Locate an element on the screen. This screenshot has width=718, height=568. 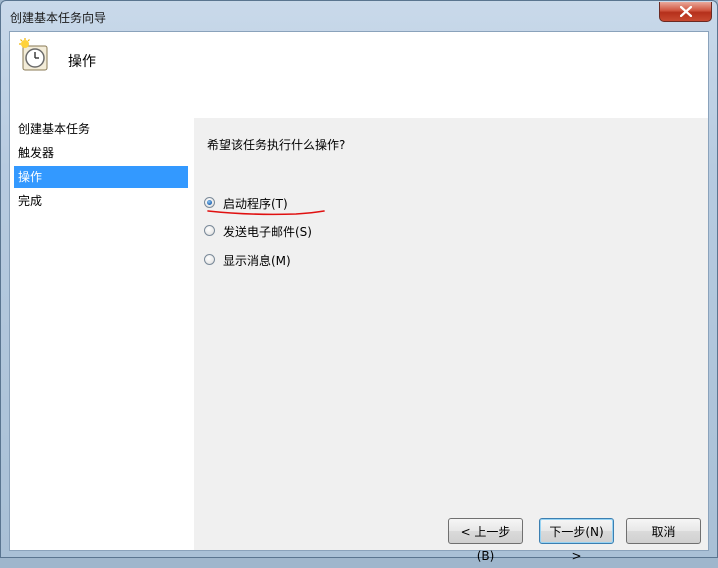
clock-icon is located at coordinates (33, 54).